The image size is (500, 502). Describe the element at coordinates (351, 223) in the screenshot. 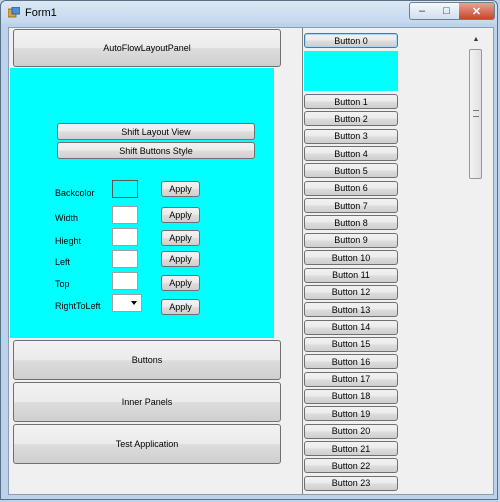

I see `flow-button: Button 8` at that location.